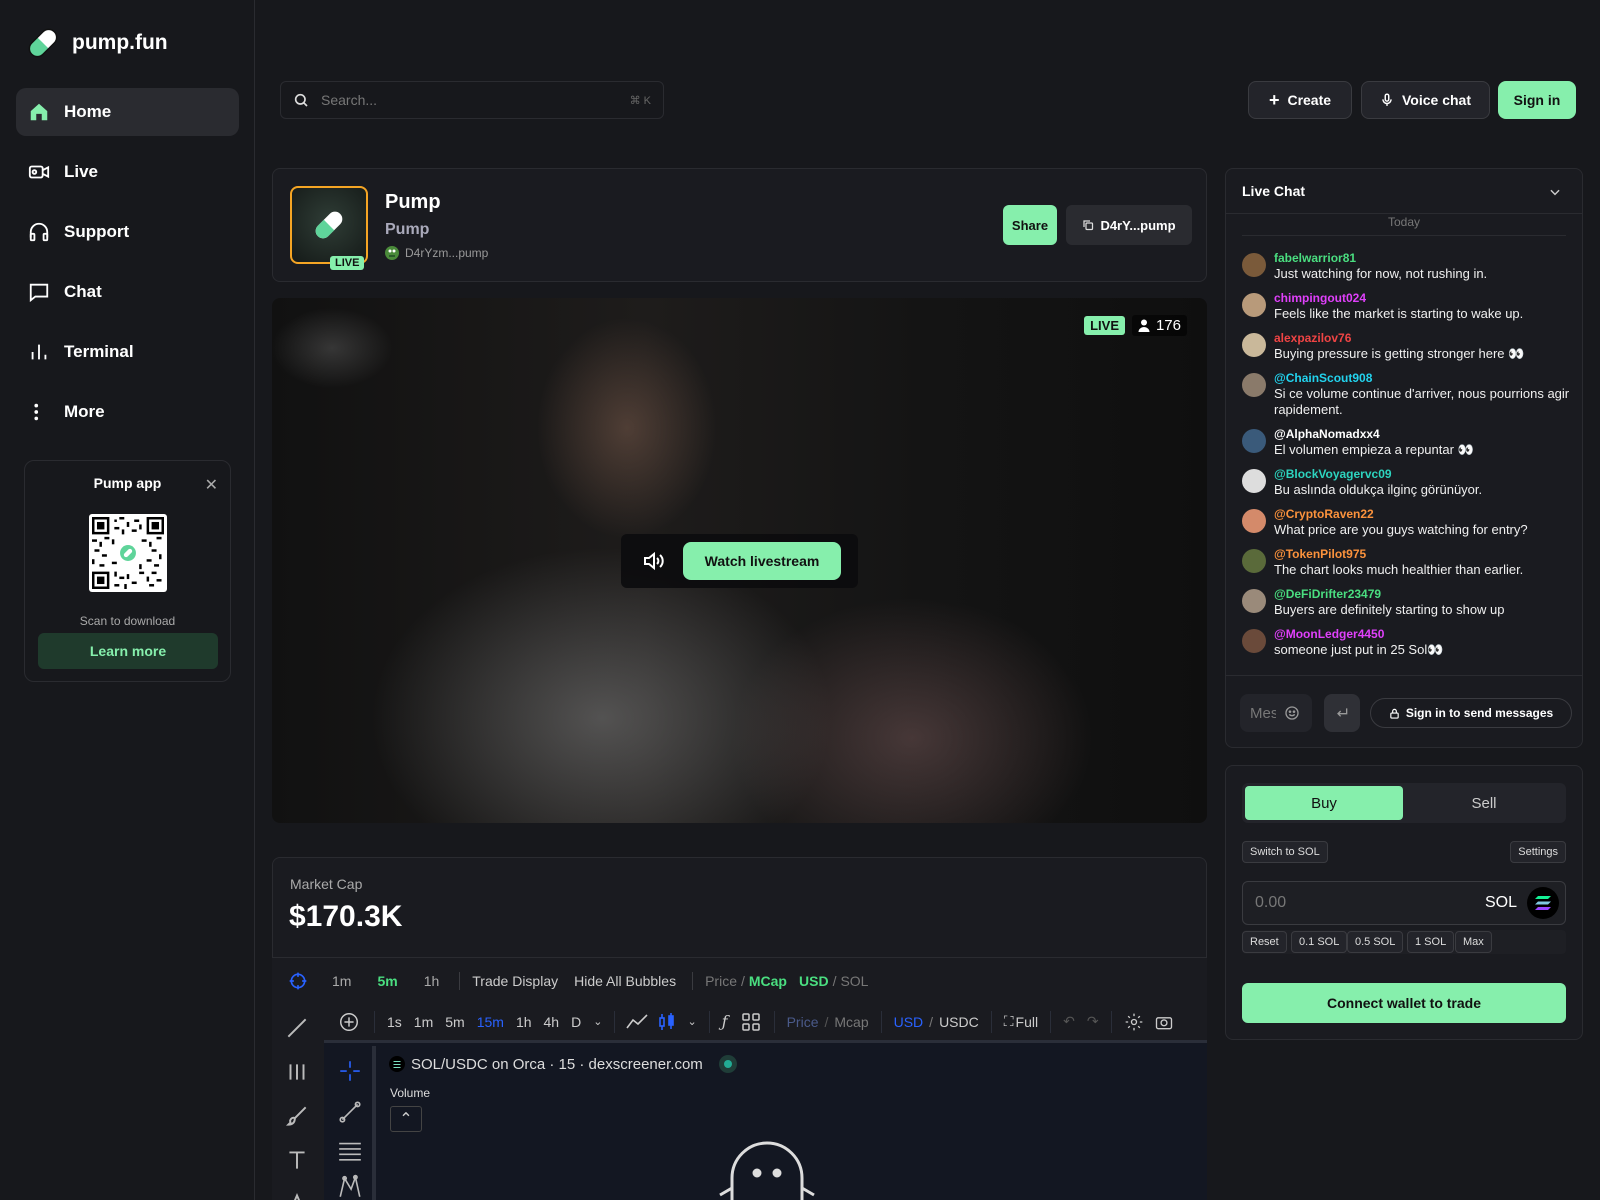 This screenshot has height=1200, width=1600. I want to click on timeframe-1m: 1m, so click(341, 981).